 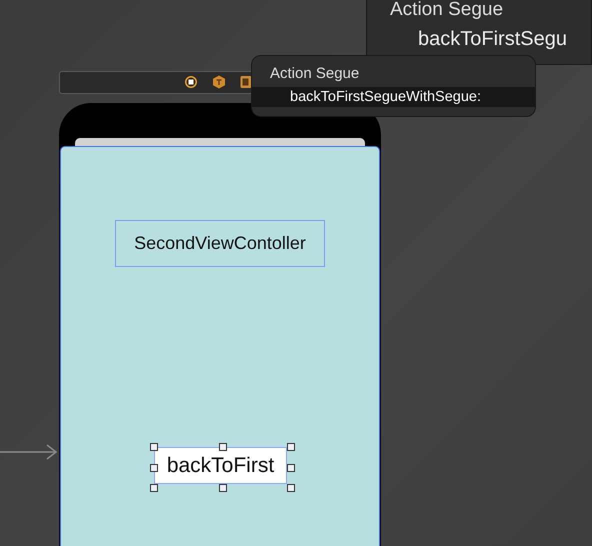 What do you see at coordinates (29, 452) in the screenshot?
I see `entry-arrow` at bounding box center [29, 452].